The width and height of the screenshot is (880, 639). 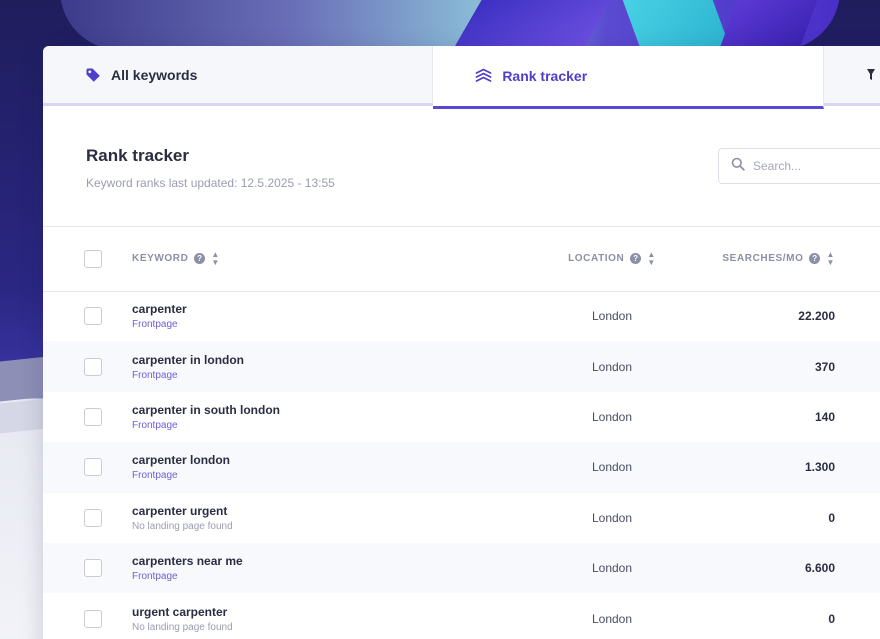 I want to click on keyword-text: carpenter in south london, so click(x=206, y=409).